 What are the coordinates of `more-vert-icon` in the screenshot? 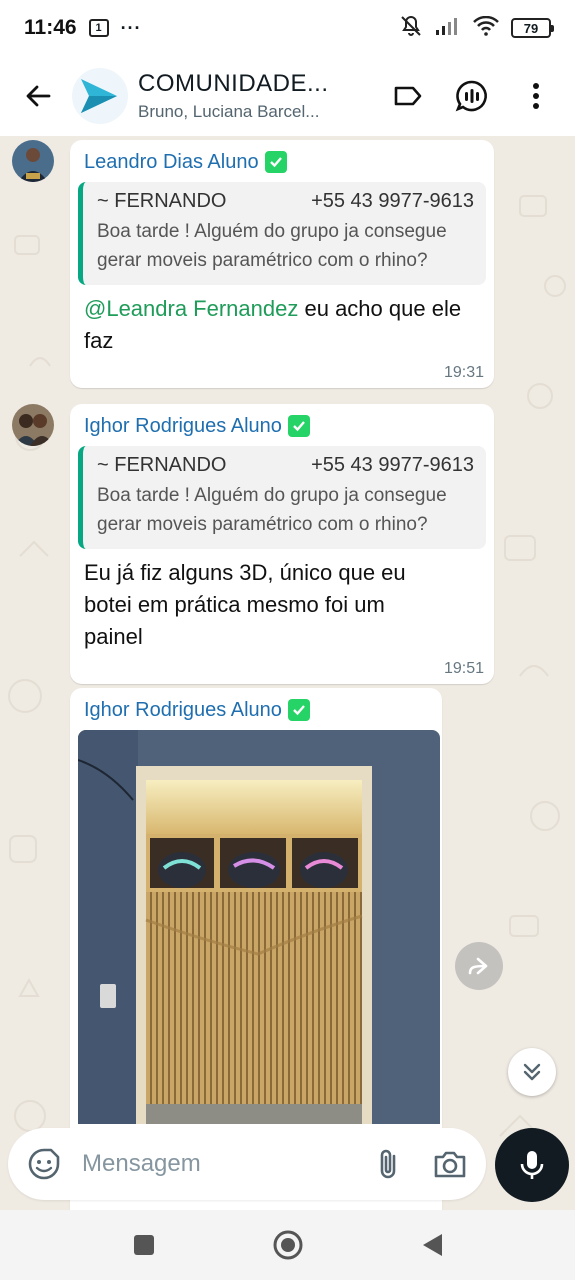 It's located at (536, 96).